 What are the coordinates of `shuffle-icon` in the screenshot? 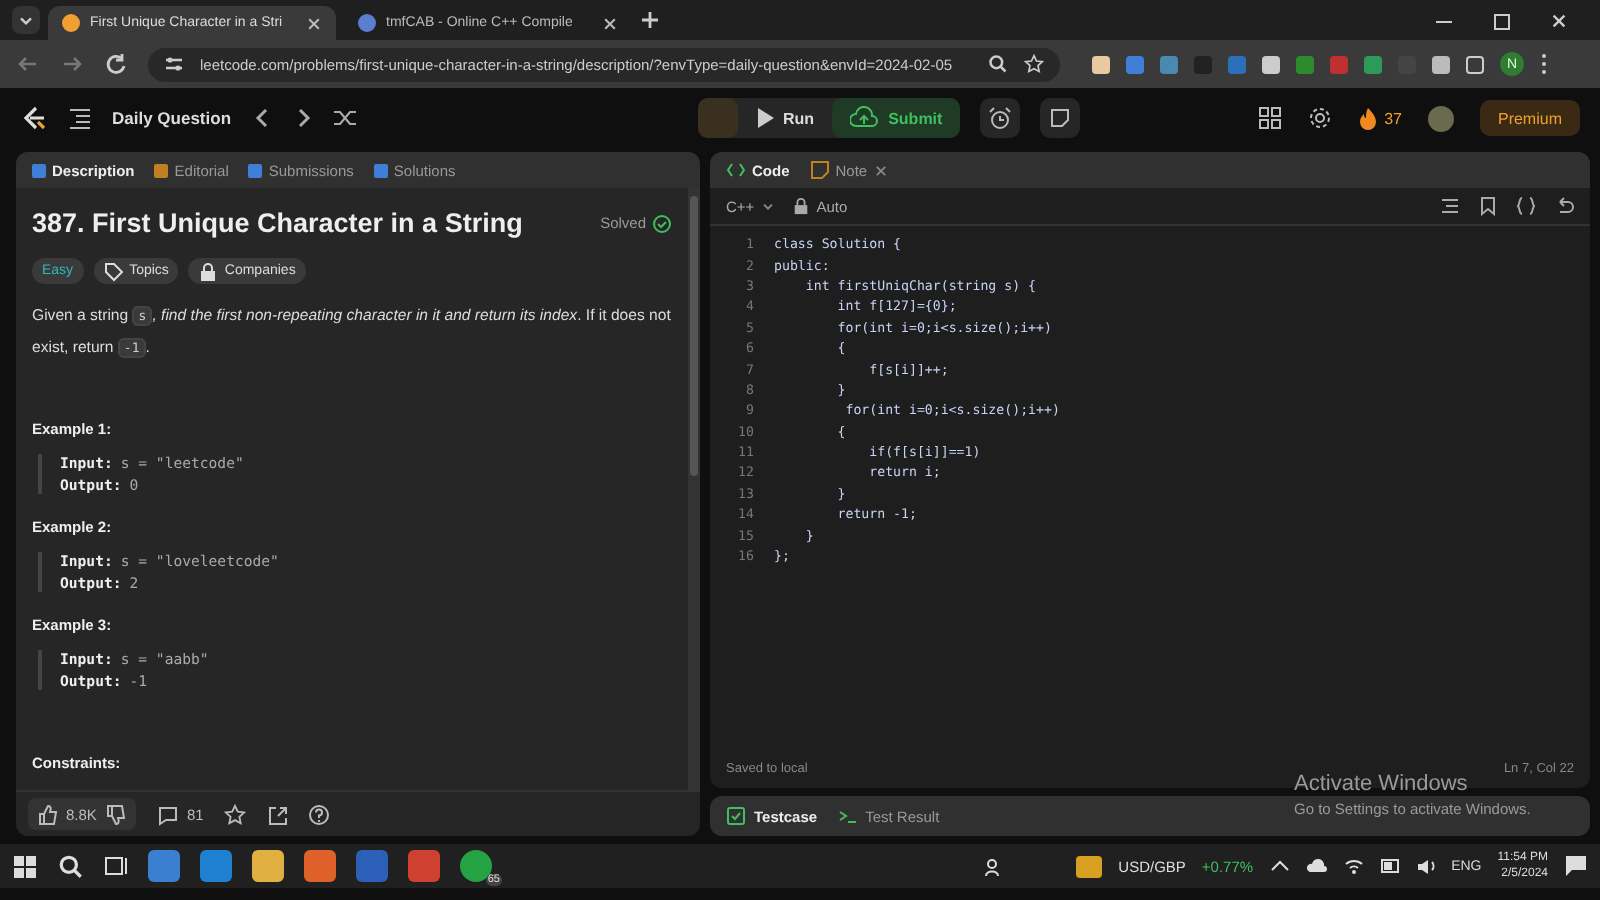 It's located at (344, 118).